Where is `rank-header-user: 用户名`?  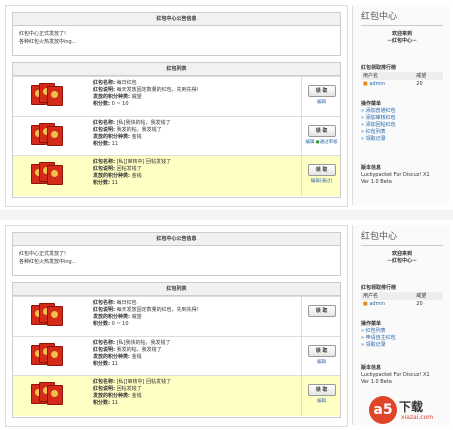 rank-header-user: 用户名 is located at coordinates (388, 76).